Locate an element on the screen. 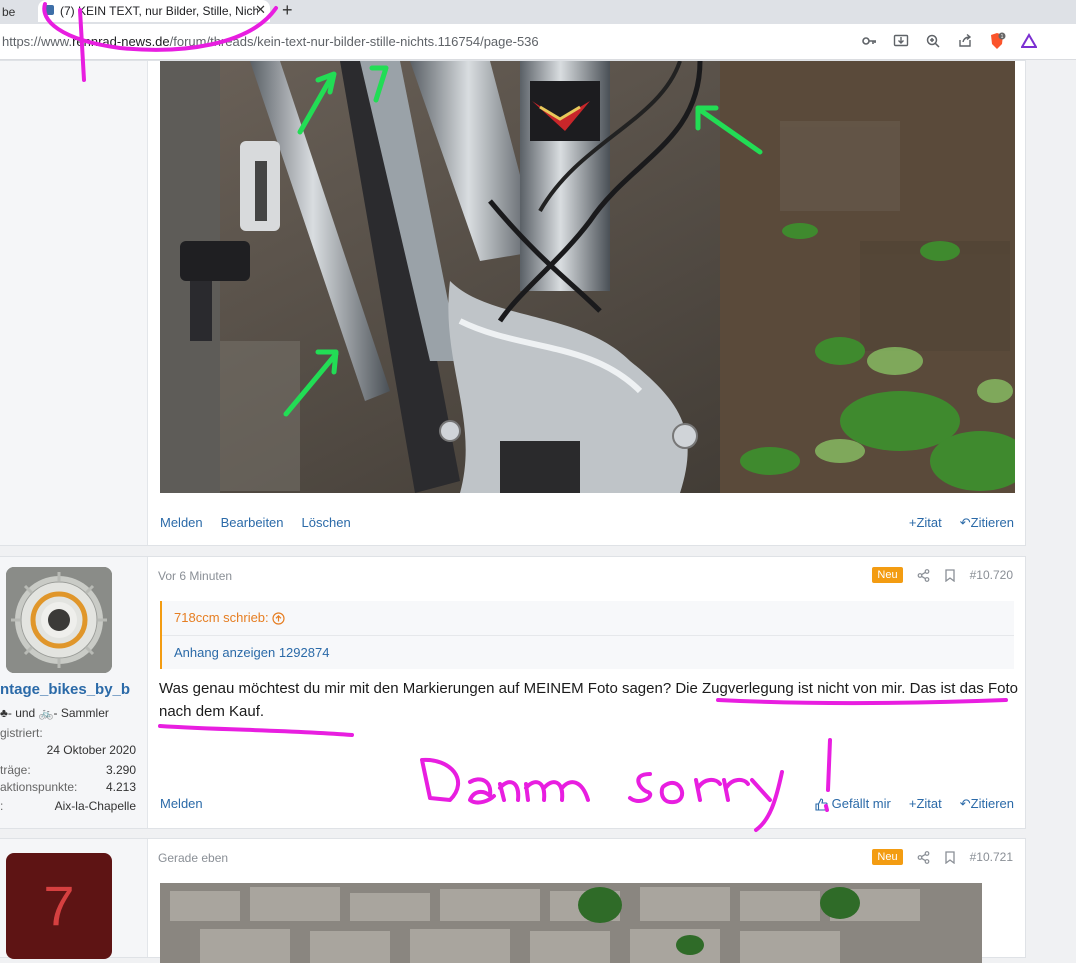 The image size is (1076, 963). url-domain: rennrad-news.de is located at coordinates (121, 41).